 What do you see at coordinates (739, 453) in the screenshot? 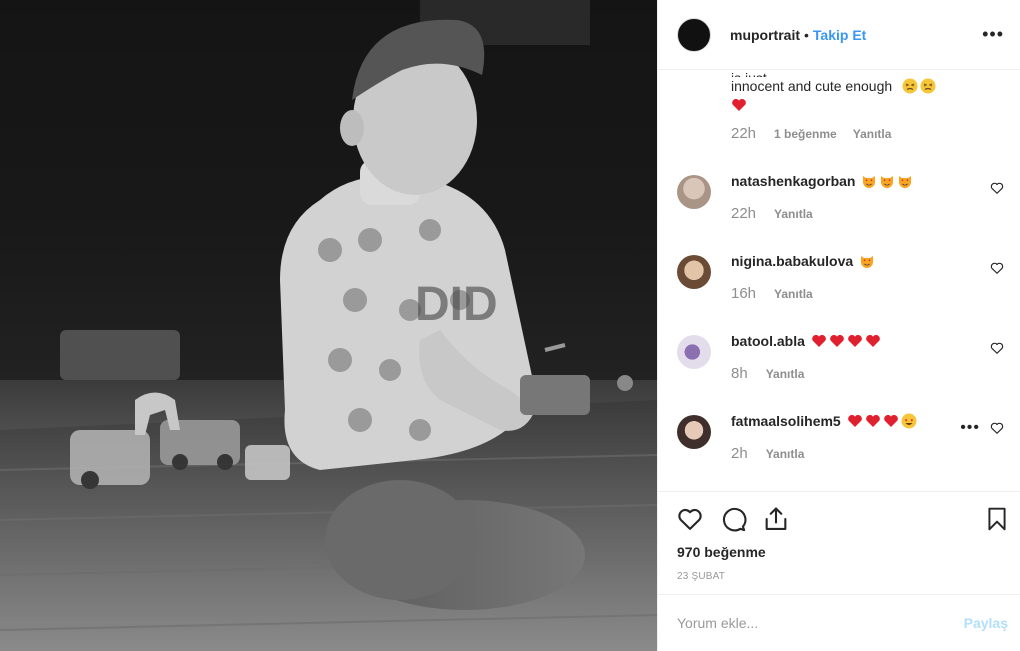
I see `comment-time: 2h` at bounding box center [739, 453].